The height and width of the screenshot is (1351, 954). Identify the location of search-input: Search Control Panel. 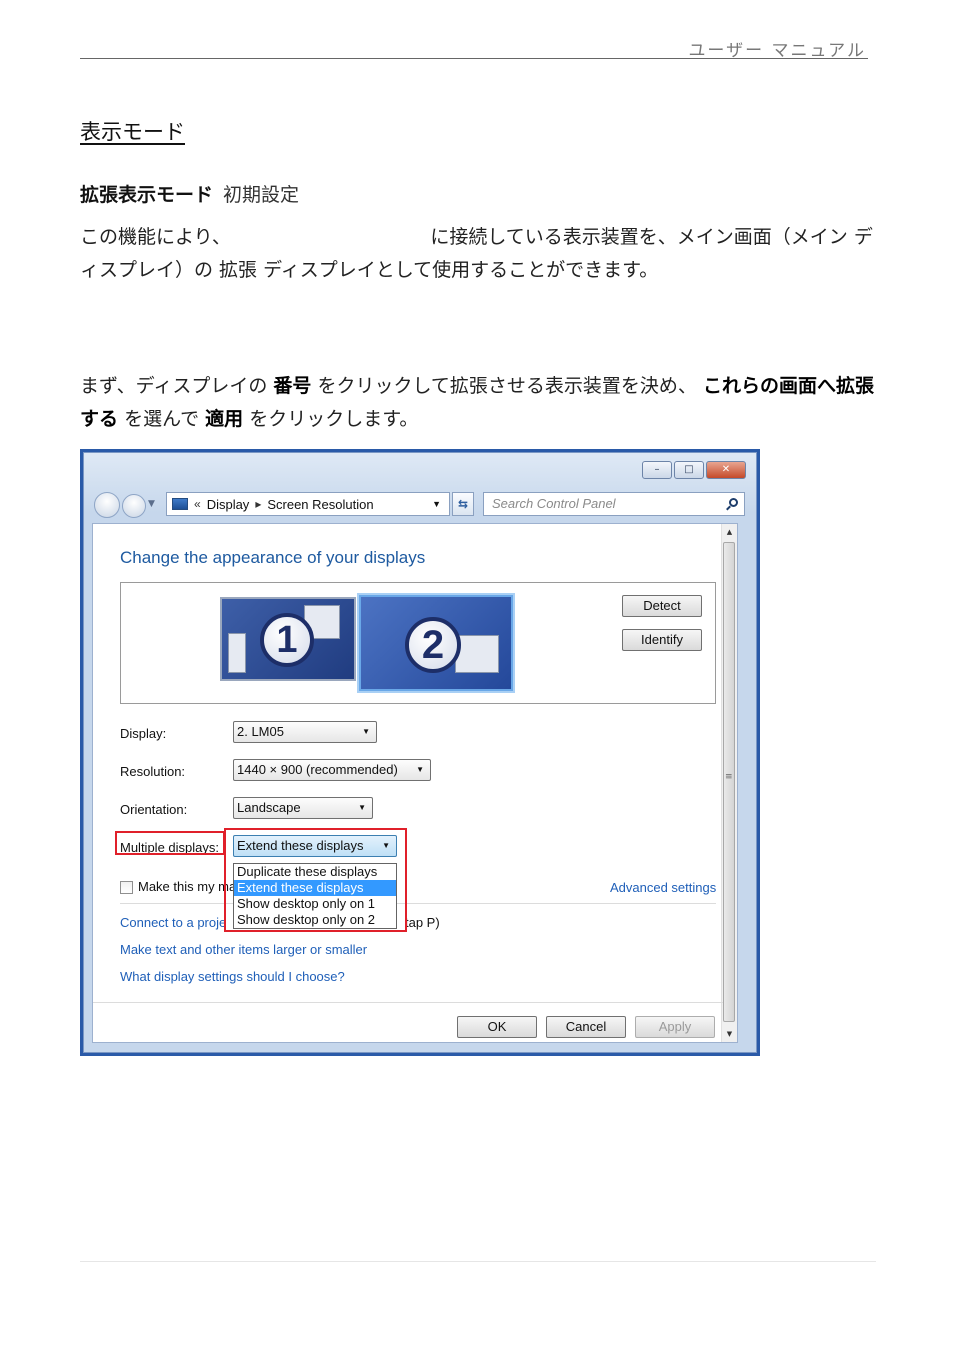
(614, 504).